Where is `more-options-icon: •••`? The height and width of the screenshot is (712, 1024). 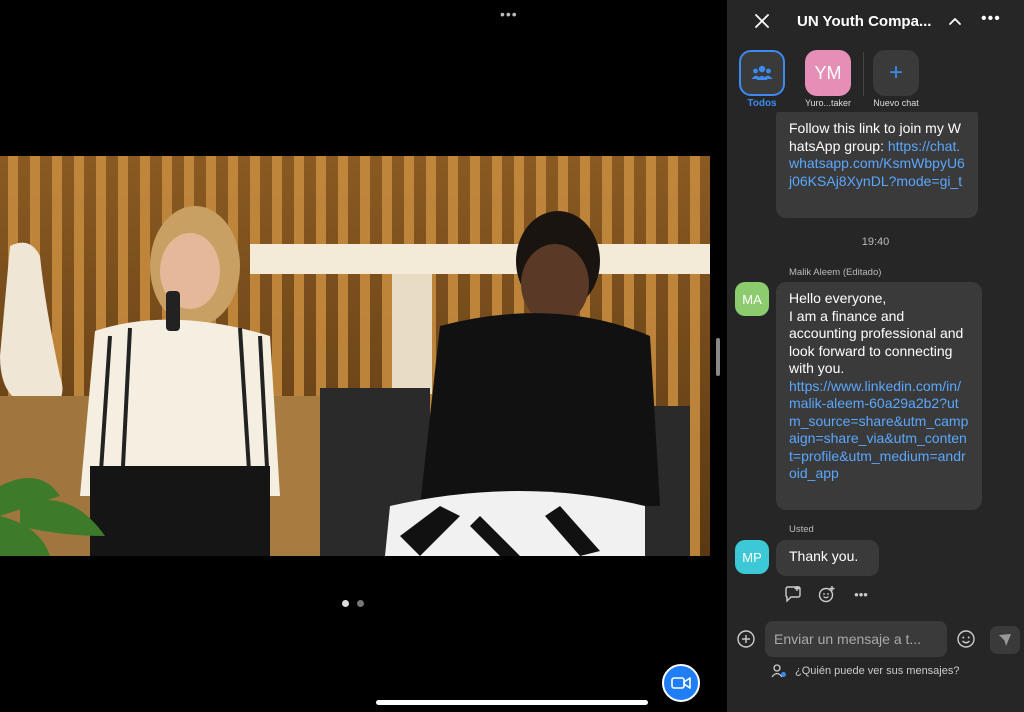 more-options-icon: ••• is located at coordinates (991, 19).